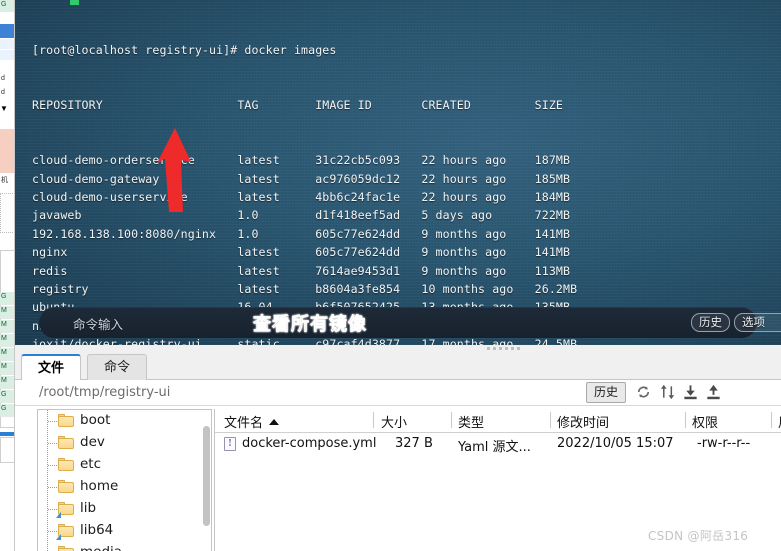 The image size is (781, 551). What do you see at coordinates (724, 443) in the screenshot?
I see `cell-permissions: -rw-r--r--` at bounding box center [724, 443].